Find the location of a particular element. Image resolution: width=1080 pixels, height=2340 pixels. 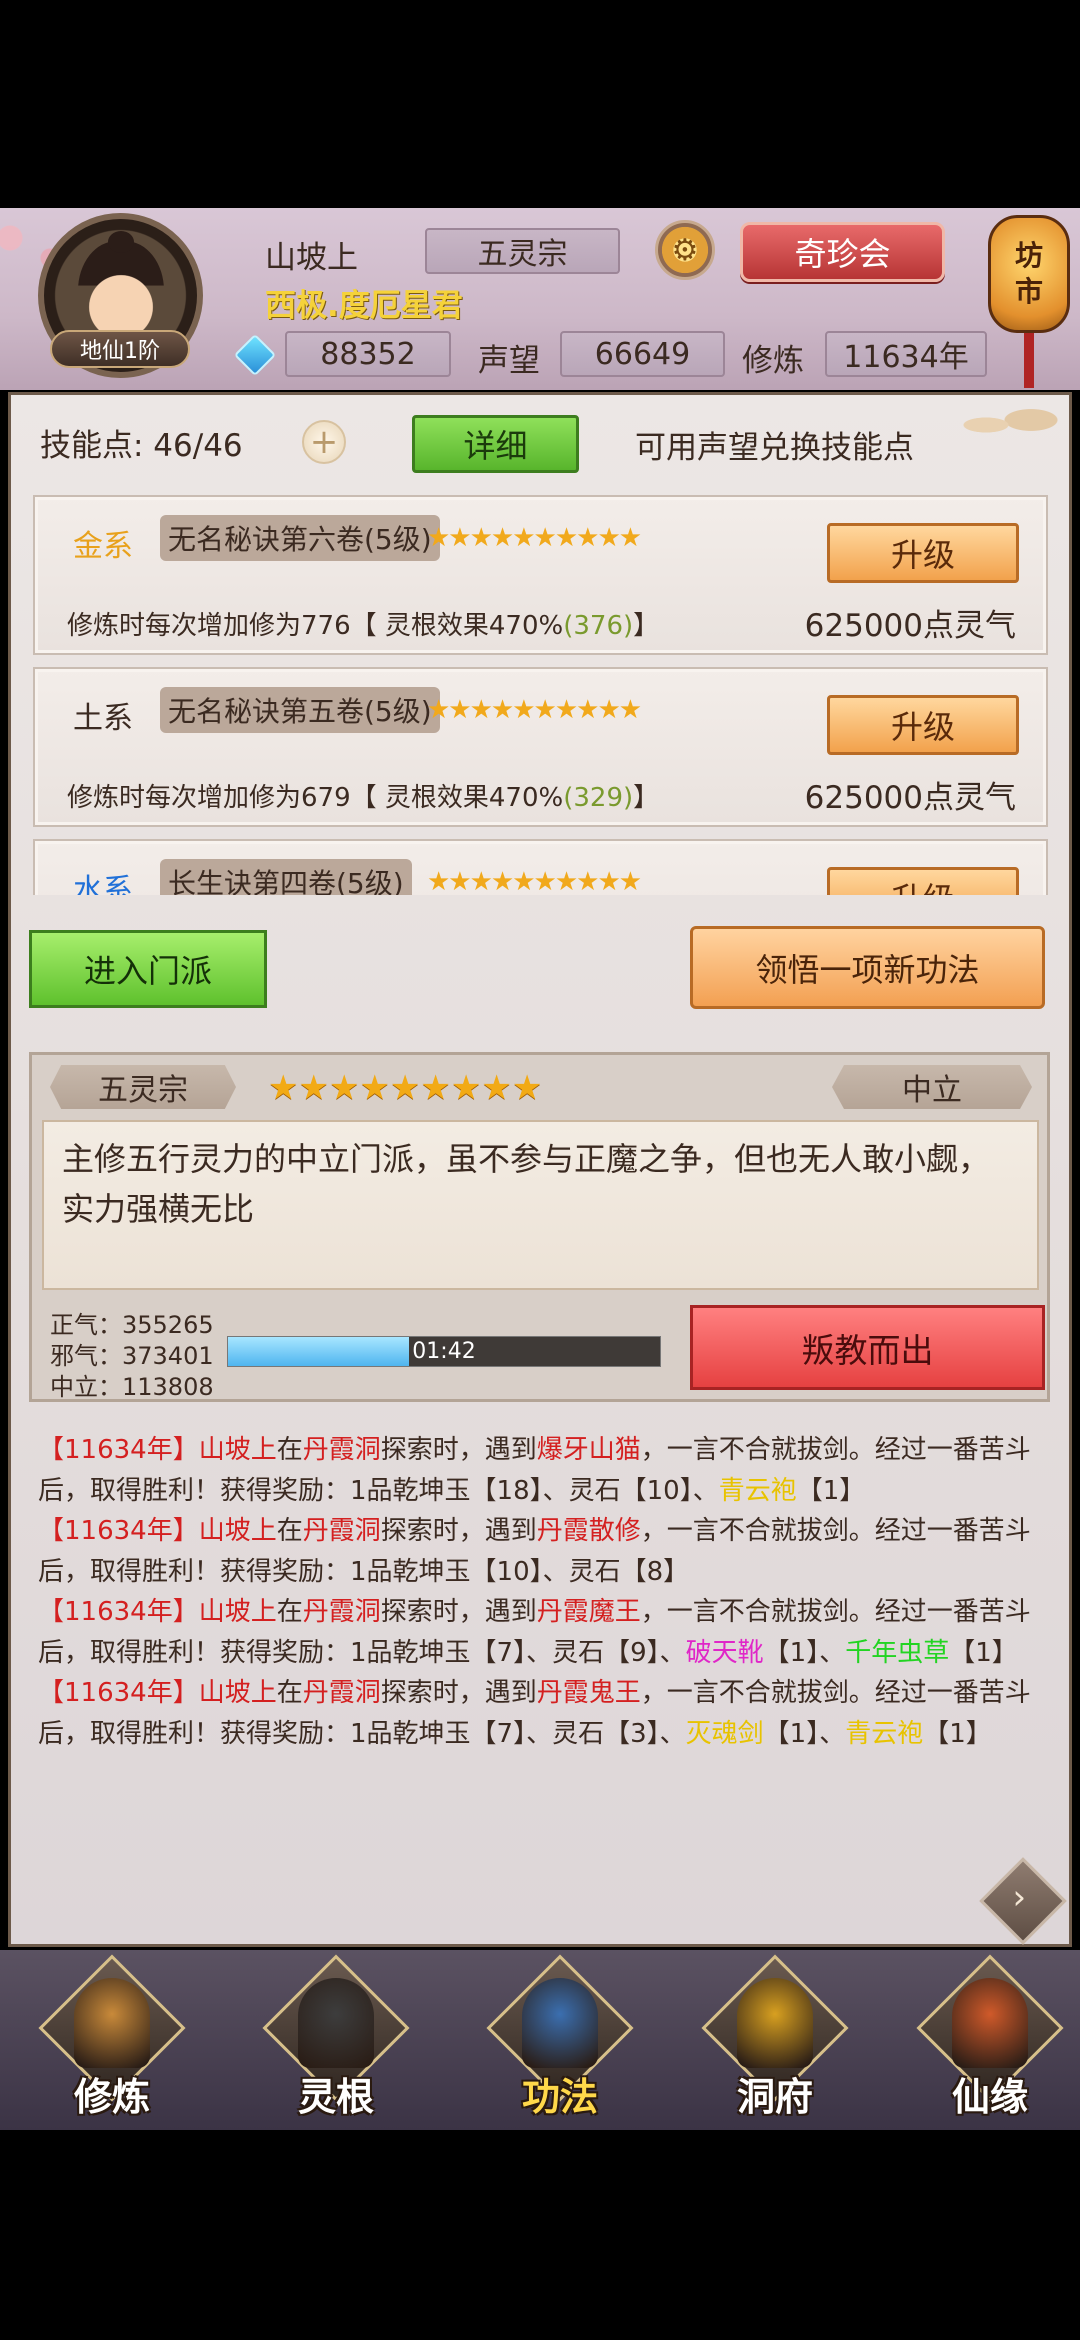

exchange-hint: 可用声望兑换技能点 is located at coordinates (774, 448).